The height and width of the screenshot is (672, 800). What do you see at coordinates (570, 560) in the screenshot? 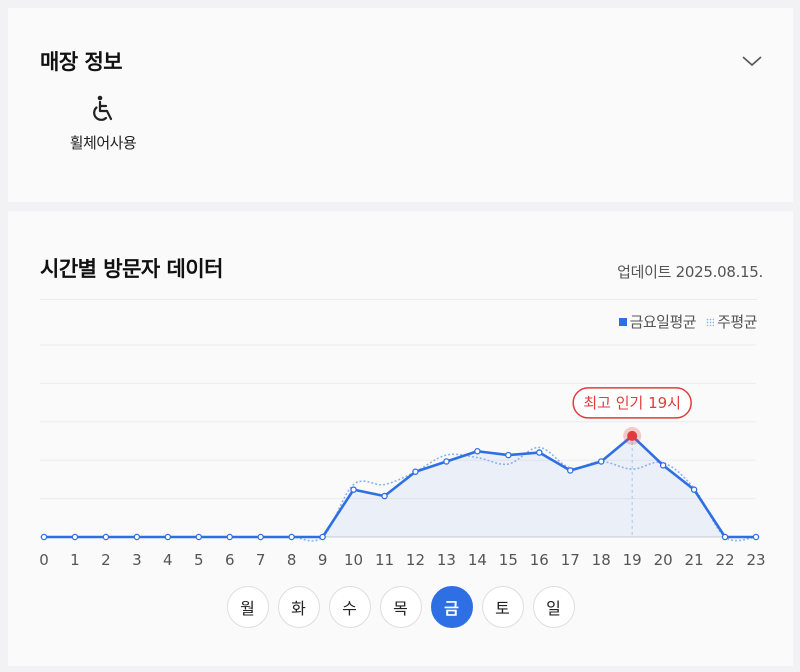
I see `x-tick-label: 17` at bounding box center [570, 560].